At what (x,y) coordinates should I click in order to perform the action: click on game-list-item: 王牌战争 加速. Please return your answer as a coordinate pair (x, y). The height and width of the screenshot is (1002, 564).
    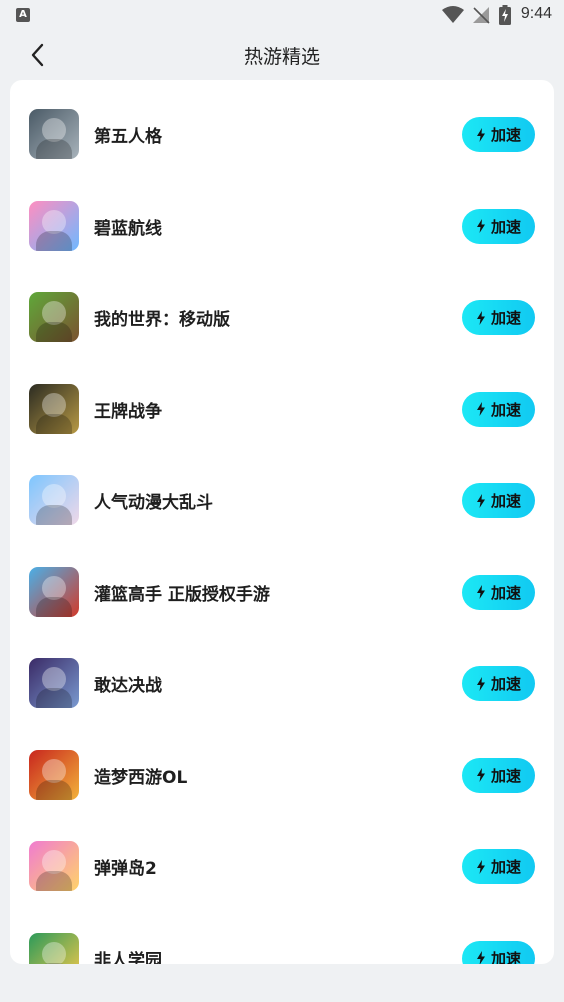
    Looking at the image, I should click on (282, 400).